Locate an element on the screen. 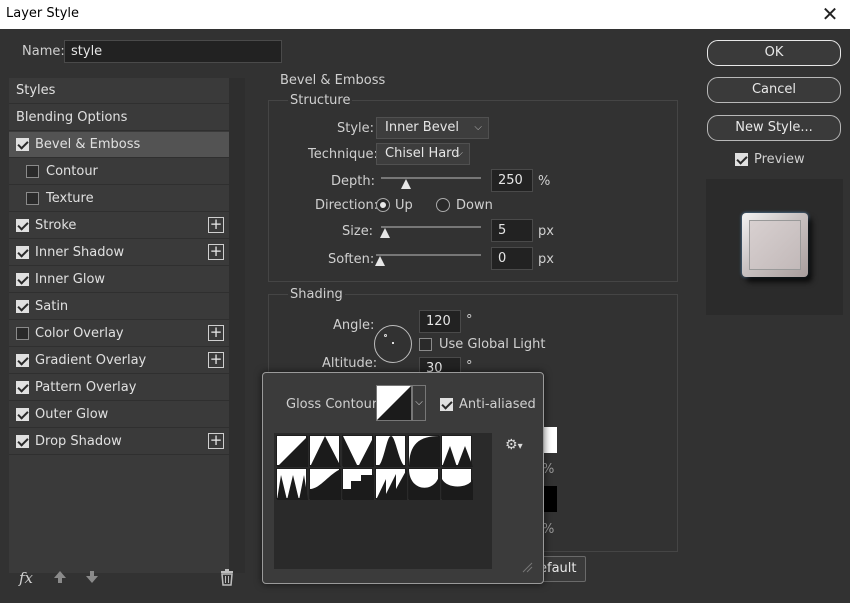 This screenshot has height=603, width=850. contour-ring-double is located at coordinates (292, 484).